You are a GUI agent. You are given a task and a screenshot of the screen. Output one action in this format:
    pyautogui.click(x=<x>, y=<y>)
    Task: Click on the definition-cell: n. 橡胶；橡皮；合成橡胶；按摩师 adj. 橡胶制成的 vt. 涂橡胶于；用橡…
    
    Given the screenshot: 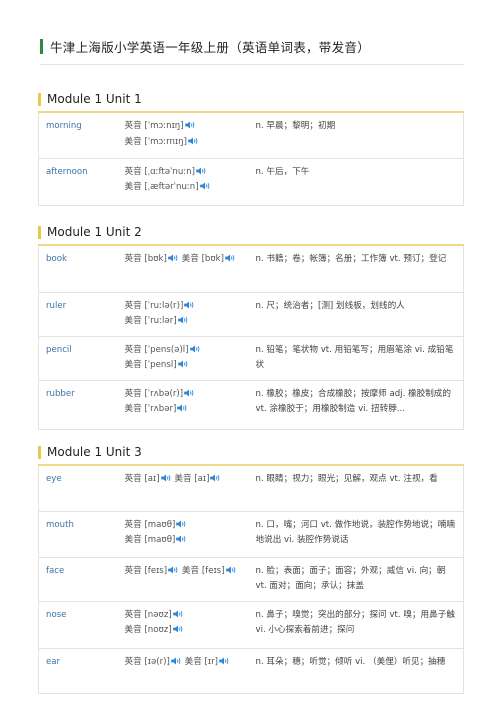 What is the action you would take?
    pyautogui.click(x=357, y=405)
    